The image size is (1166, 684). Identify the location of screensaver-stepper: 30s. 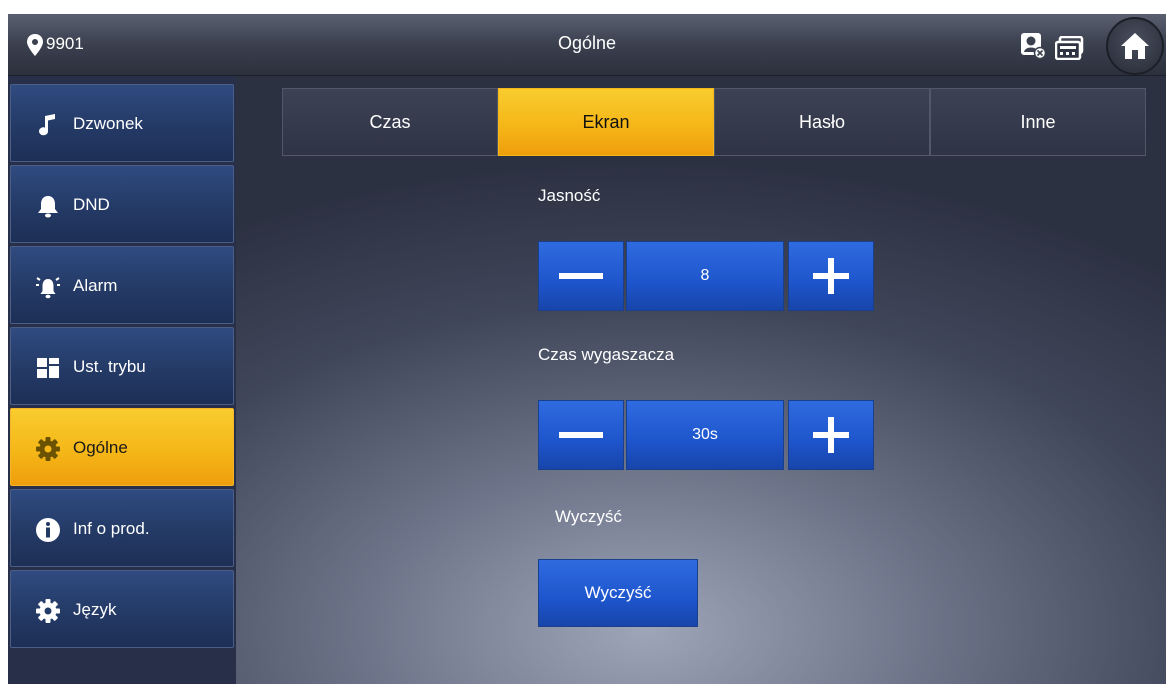
(706, 435).